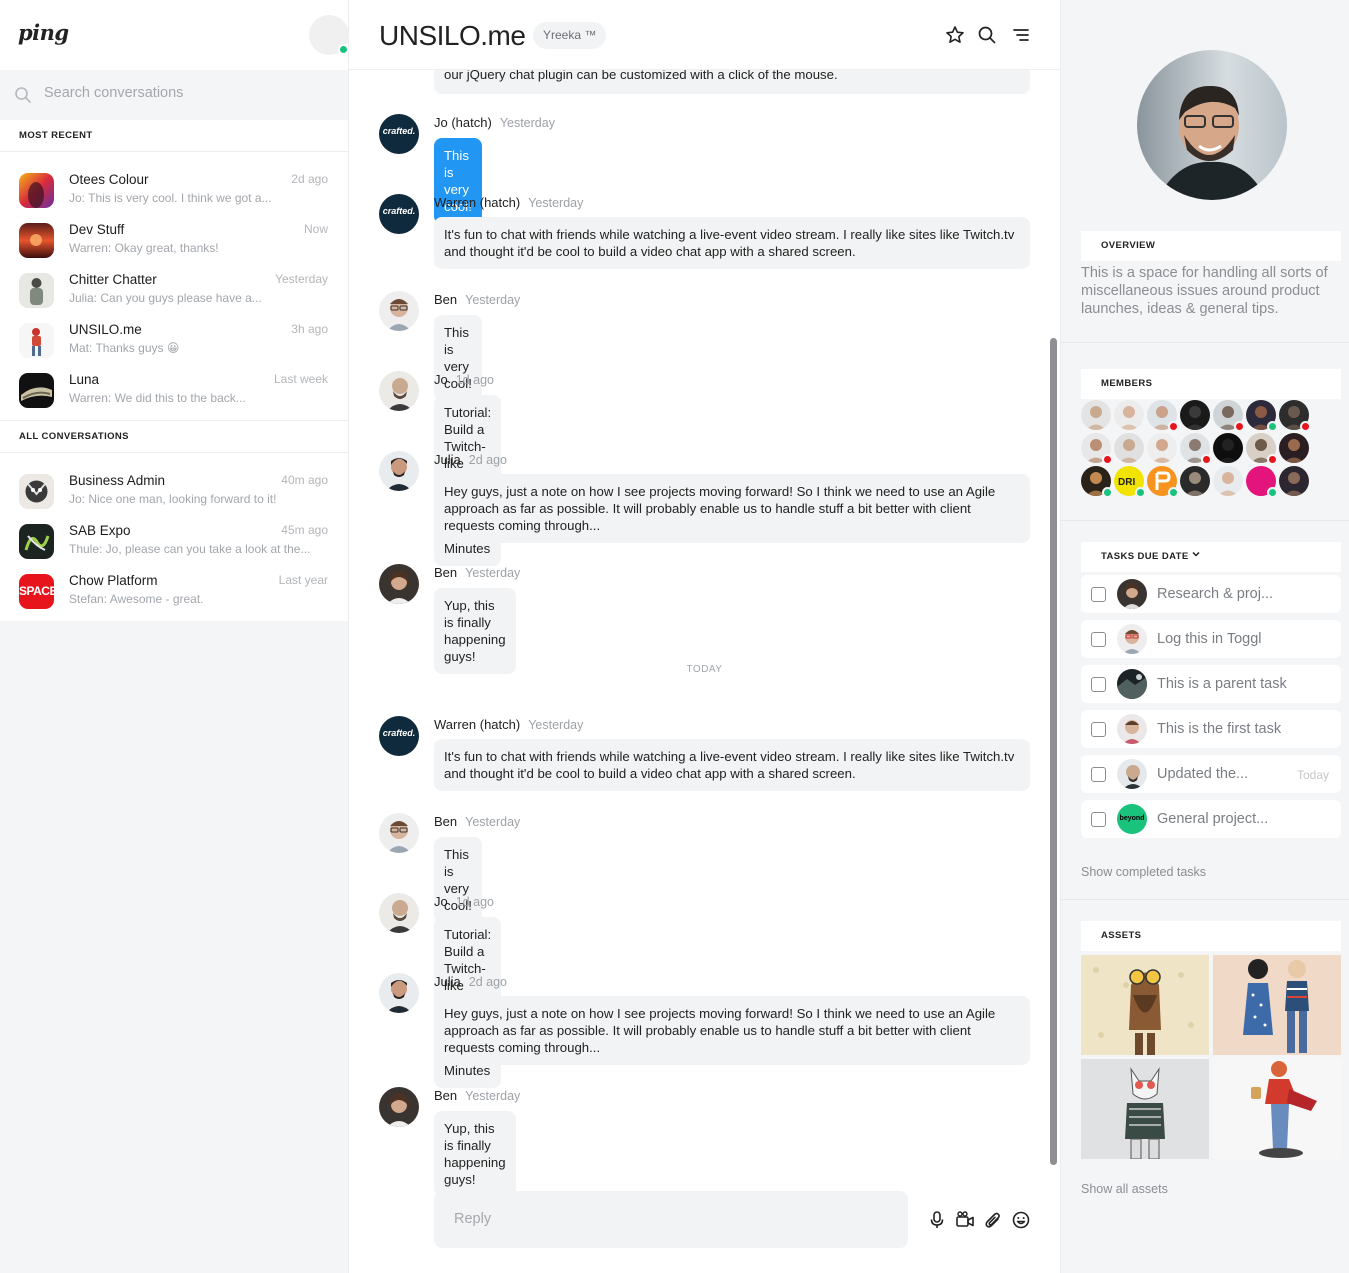  I want to click on member-status-dot, so click(1305, 426).